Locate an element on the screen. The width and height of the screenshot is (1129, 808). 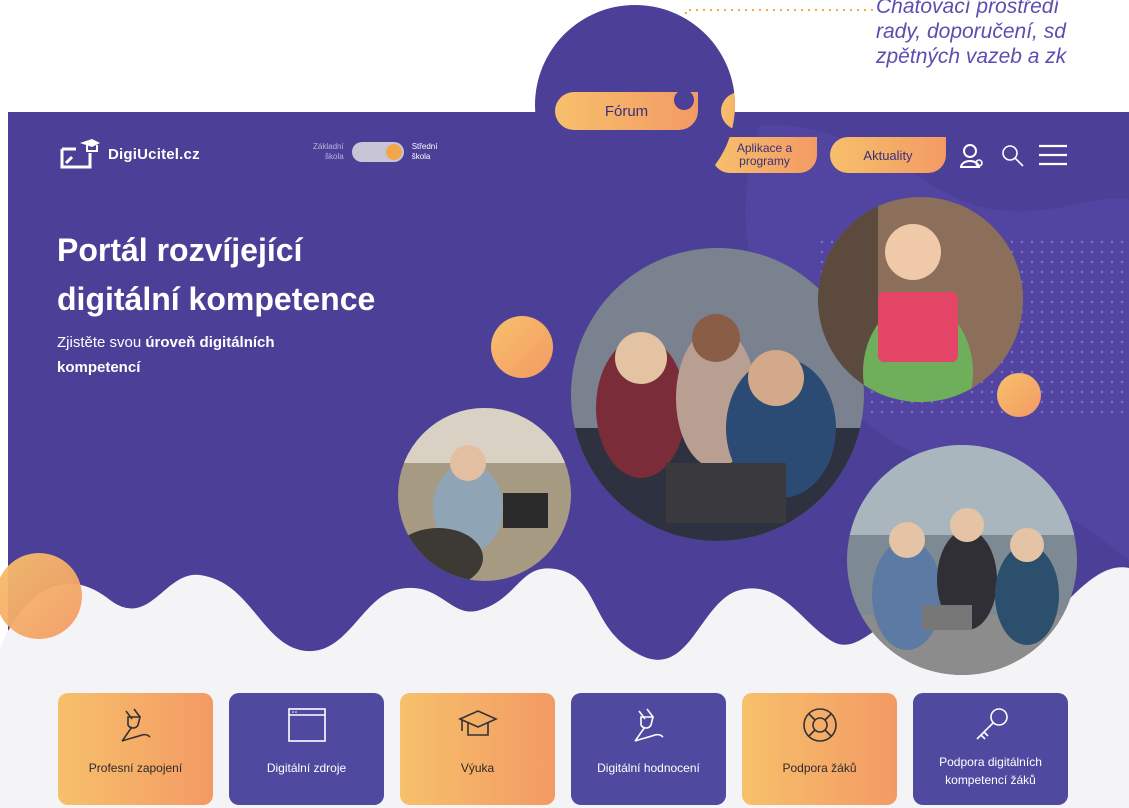
site-logo: DigiUcitel.cz is located at coordinates (129, 154).